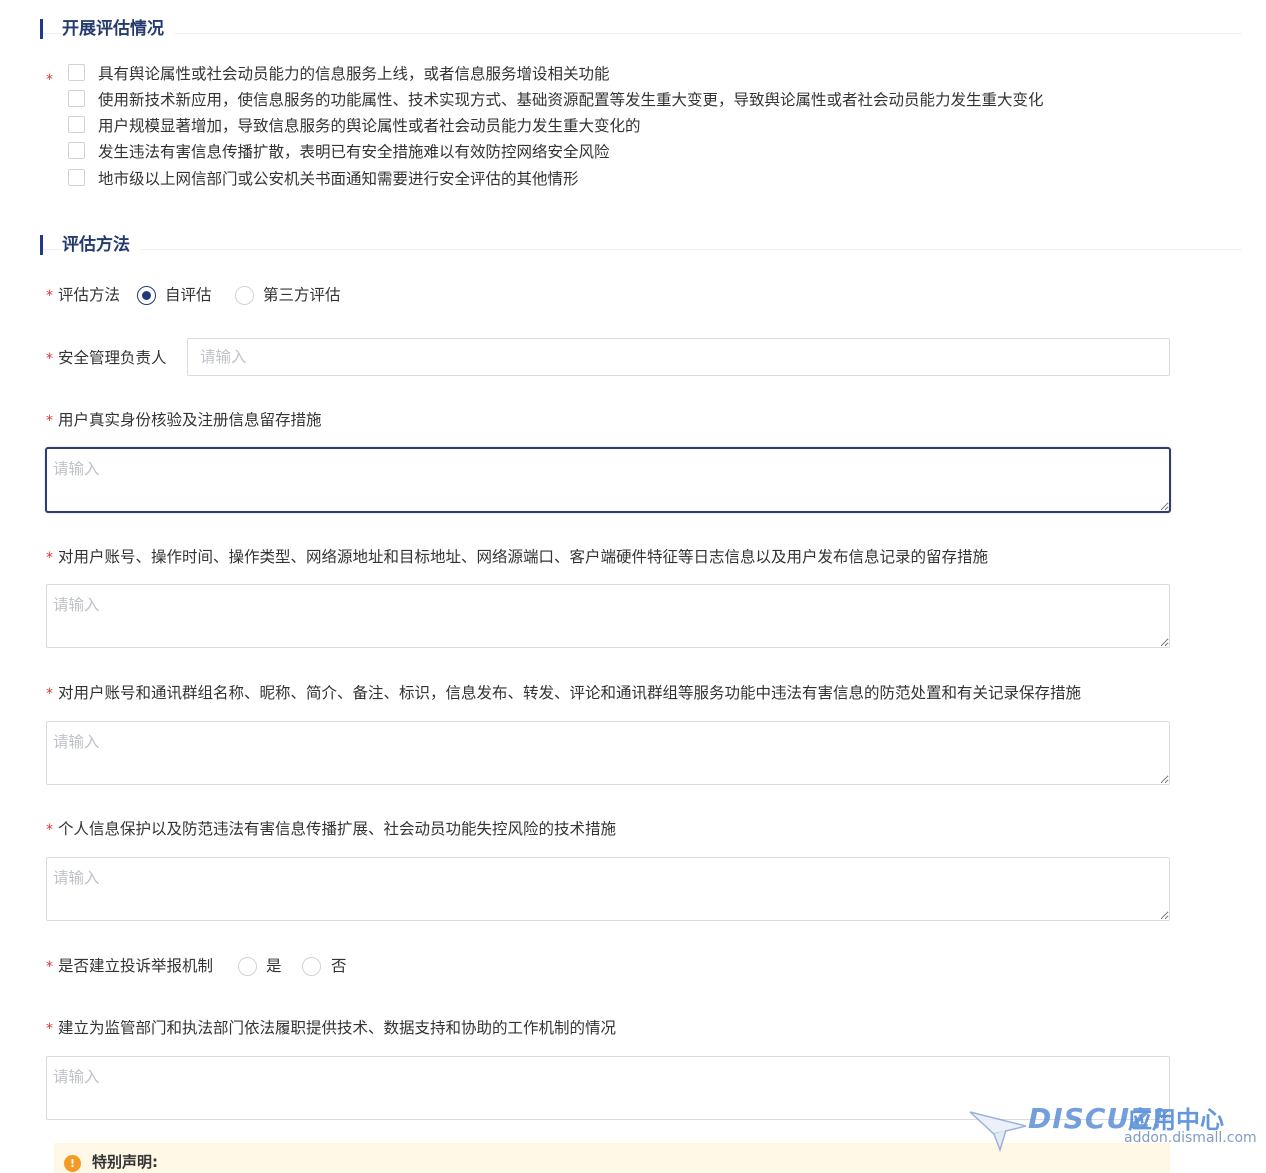  What do you see at coordinates (608, 480) in the screenshot?
I see `identity-textarea` at bounding box center [608, 480].